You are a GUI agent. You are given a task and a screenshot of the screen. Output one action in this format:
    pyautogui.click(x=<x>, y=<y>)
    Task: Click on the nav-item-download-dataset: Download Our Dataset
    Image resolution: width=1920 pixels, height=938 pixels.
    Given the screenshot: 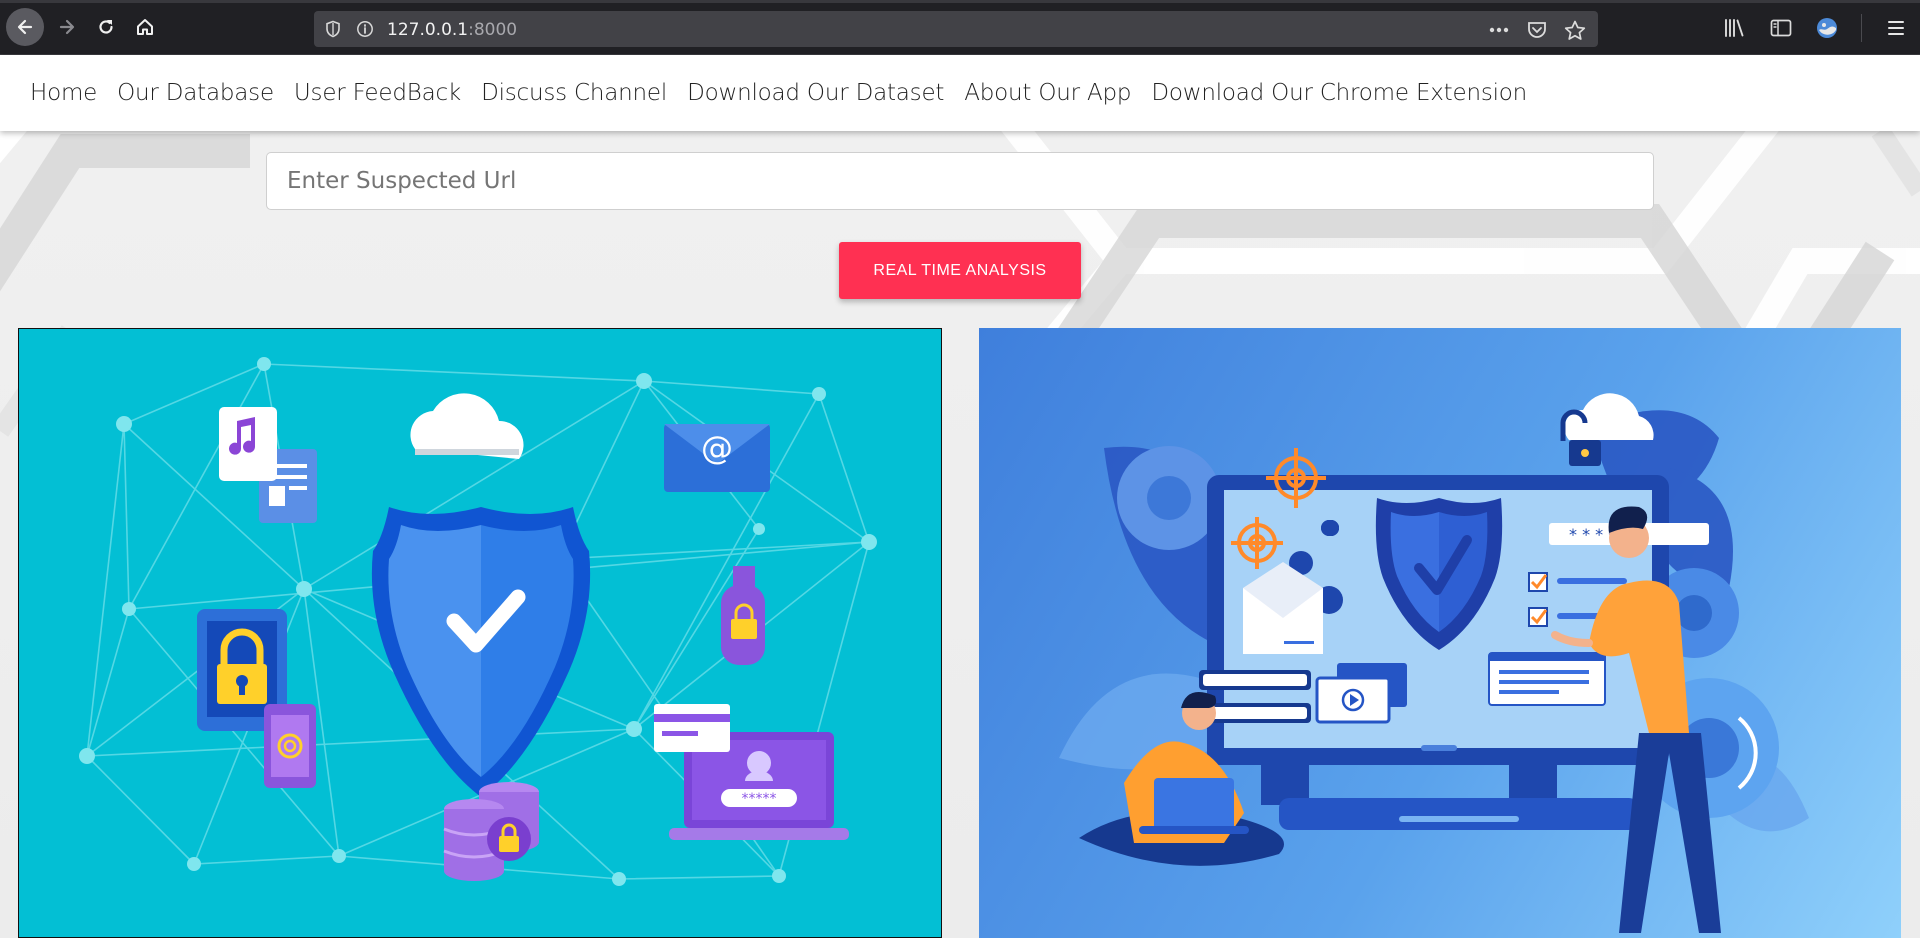 What is the action you would take?
    pyautogui.click(x=815, y=93)
    